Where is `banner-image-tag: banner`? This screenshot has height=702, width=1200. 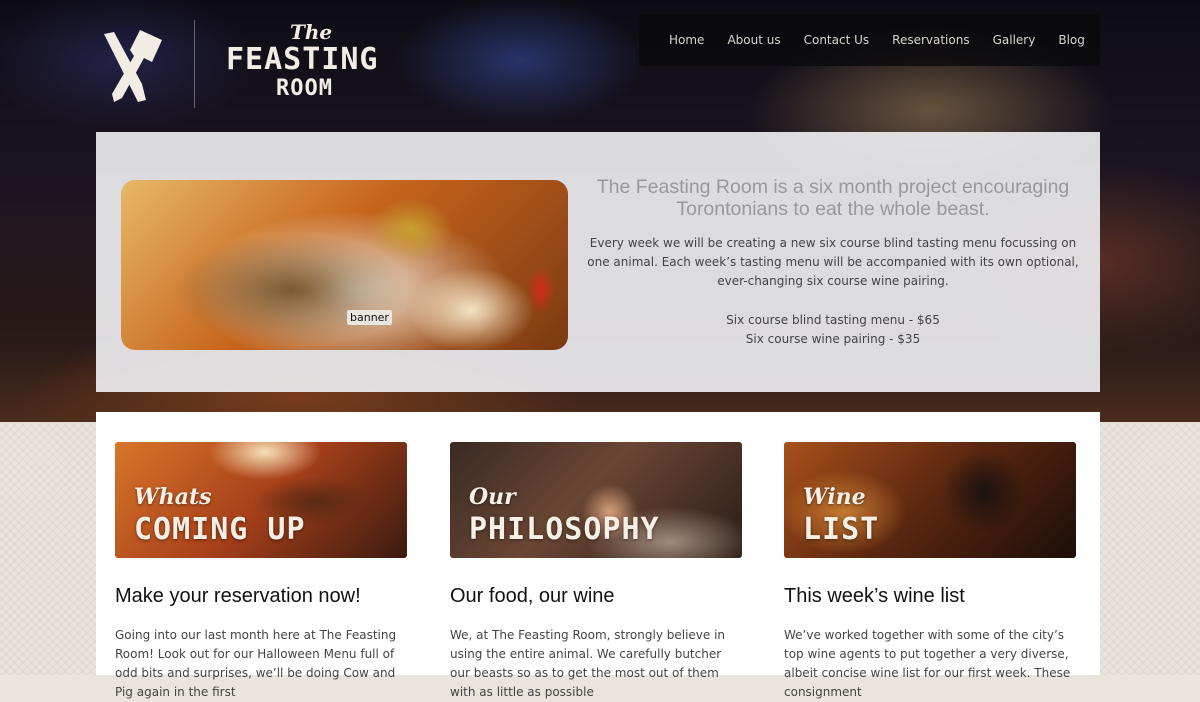 banner-image-tag: banner is located at coordinates (369, 317).